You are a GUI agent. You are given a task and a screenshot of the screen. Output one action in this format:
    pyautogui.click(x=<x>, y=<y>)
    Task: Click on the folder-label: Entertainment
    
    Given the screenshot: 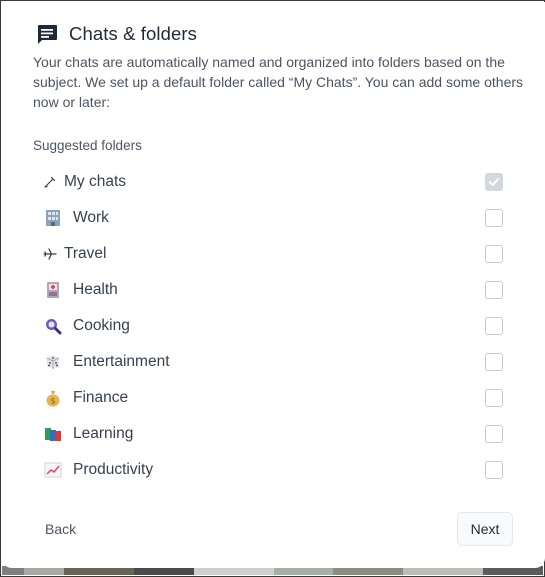 What is the action you would take?
    pyautogui.click(x=121, y=361)
    